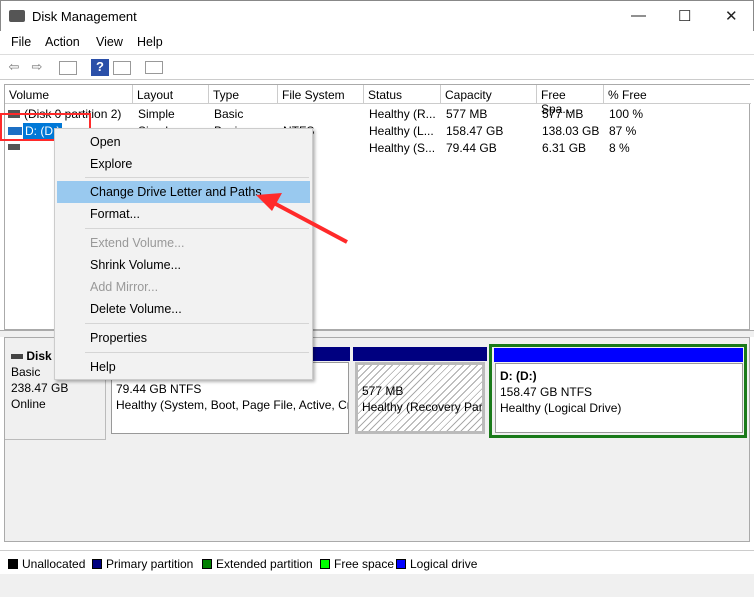  What do you see at coordinates (377, 585) in the screenshot?
I see `status-bar` at bounding box center [377, 585].